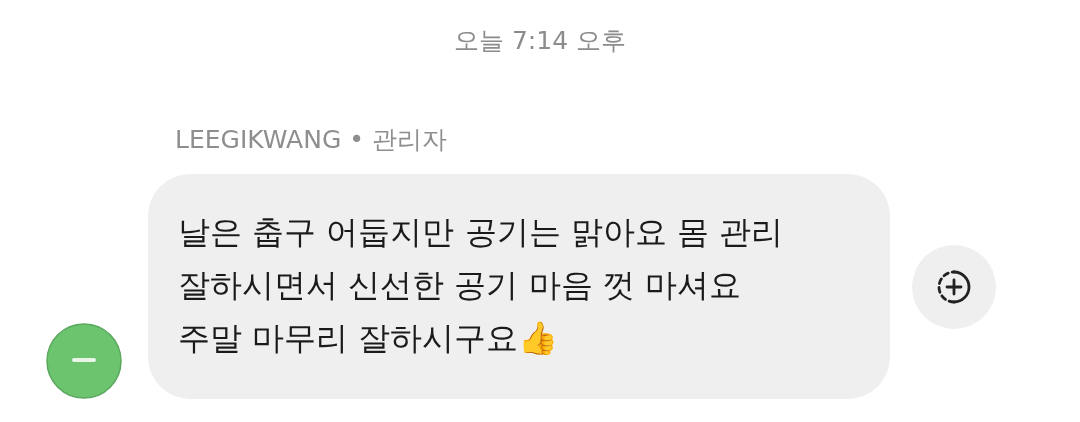 The height and width of the screenshot is (422, 1080). Describe the element at coordinates (539, 41) in the screenshot. I see `timestamp: 오늘 7:14 오후` at that location.